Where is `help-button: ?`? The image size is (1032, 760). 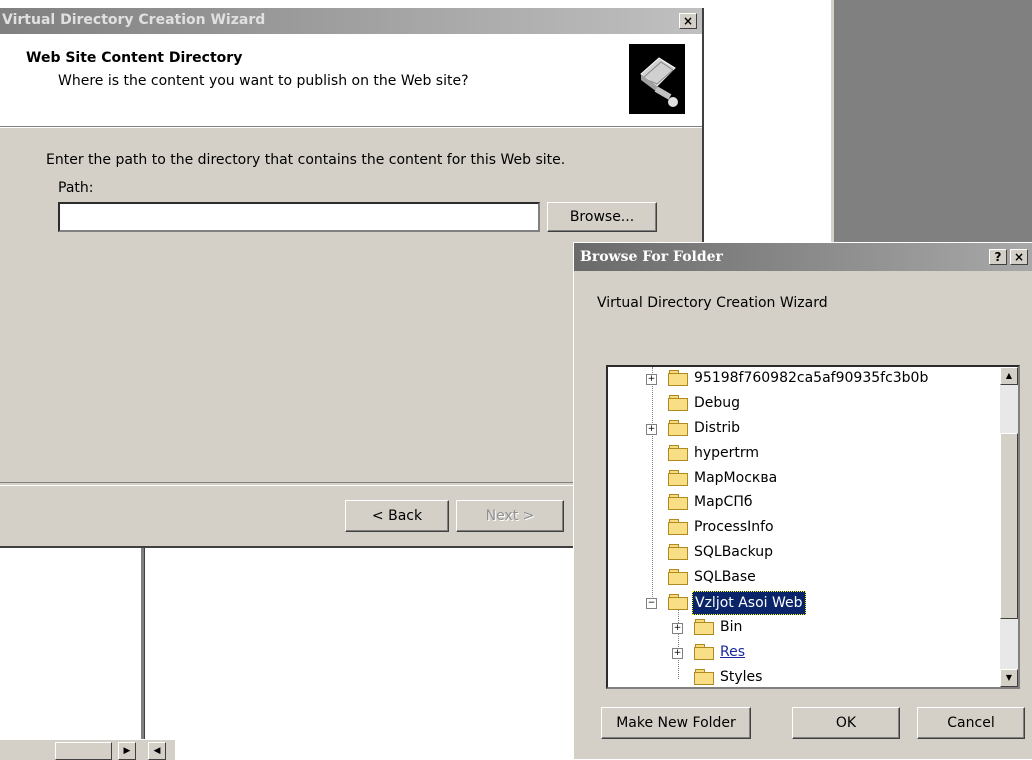 help-button: ? is located at coordinates (998, 257).